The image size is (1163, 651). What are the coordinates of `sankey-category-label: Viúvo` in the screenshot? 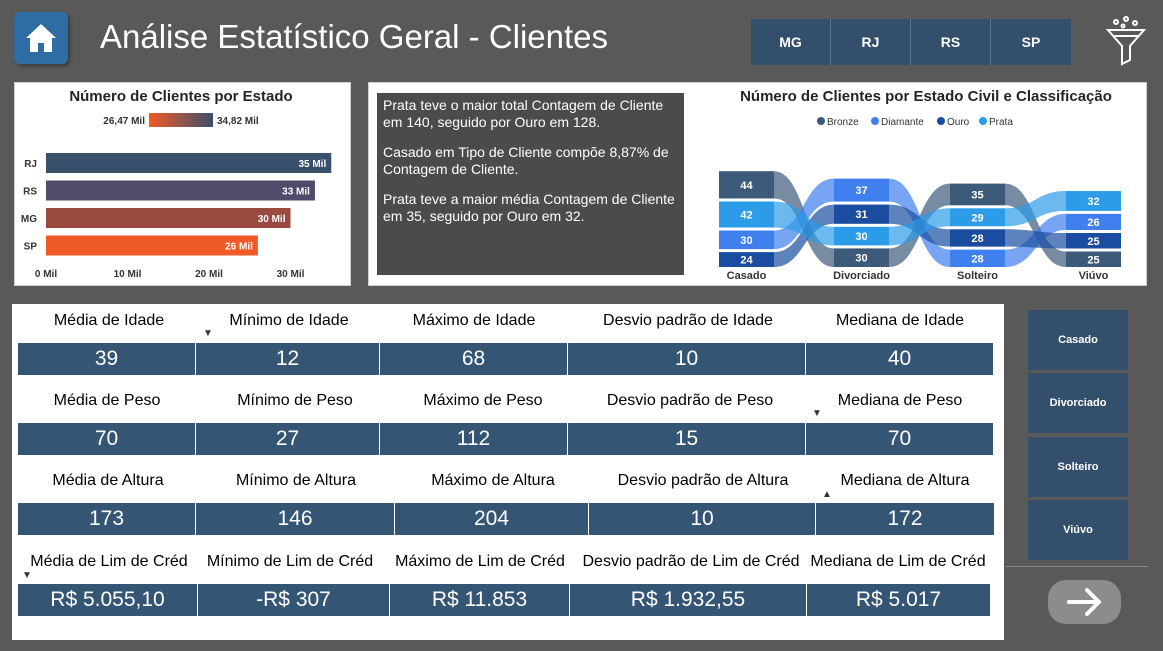 It's located at (1094, 276).